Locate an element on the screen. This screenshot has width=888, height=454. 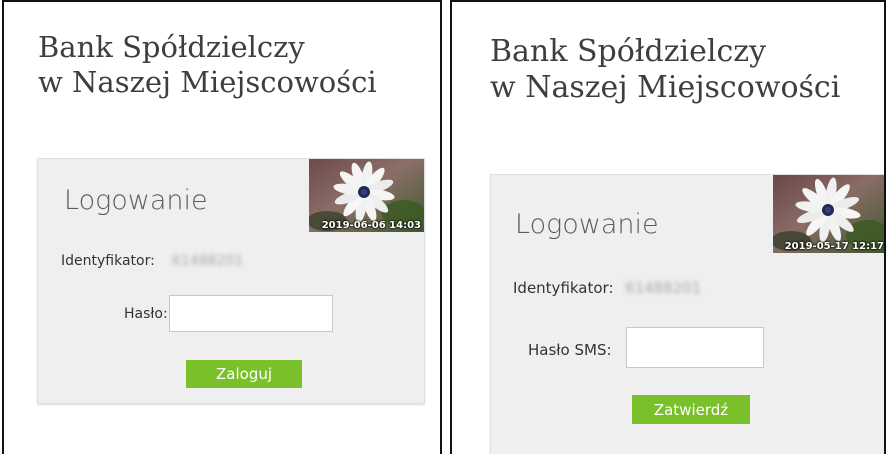
photo-timestamp: 2019-06-06 14:03 is located at coordinates (371, 225).